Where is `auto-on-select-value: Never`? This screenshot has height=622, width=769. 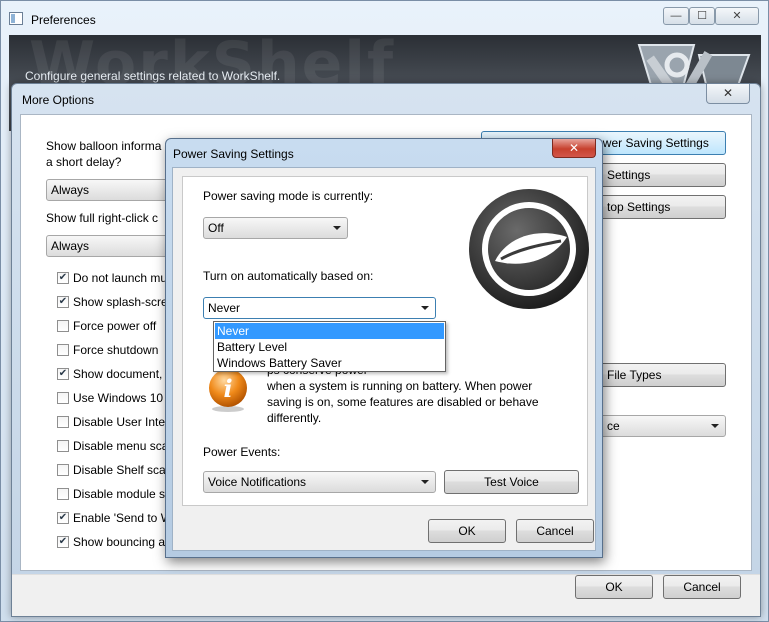 auto-on-select-value: Never is located at coordinates (224, 308).